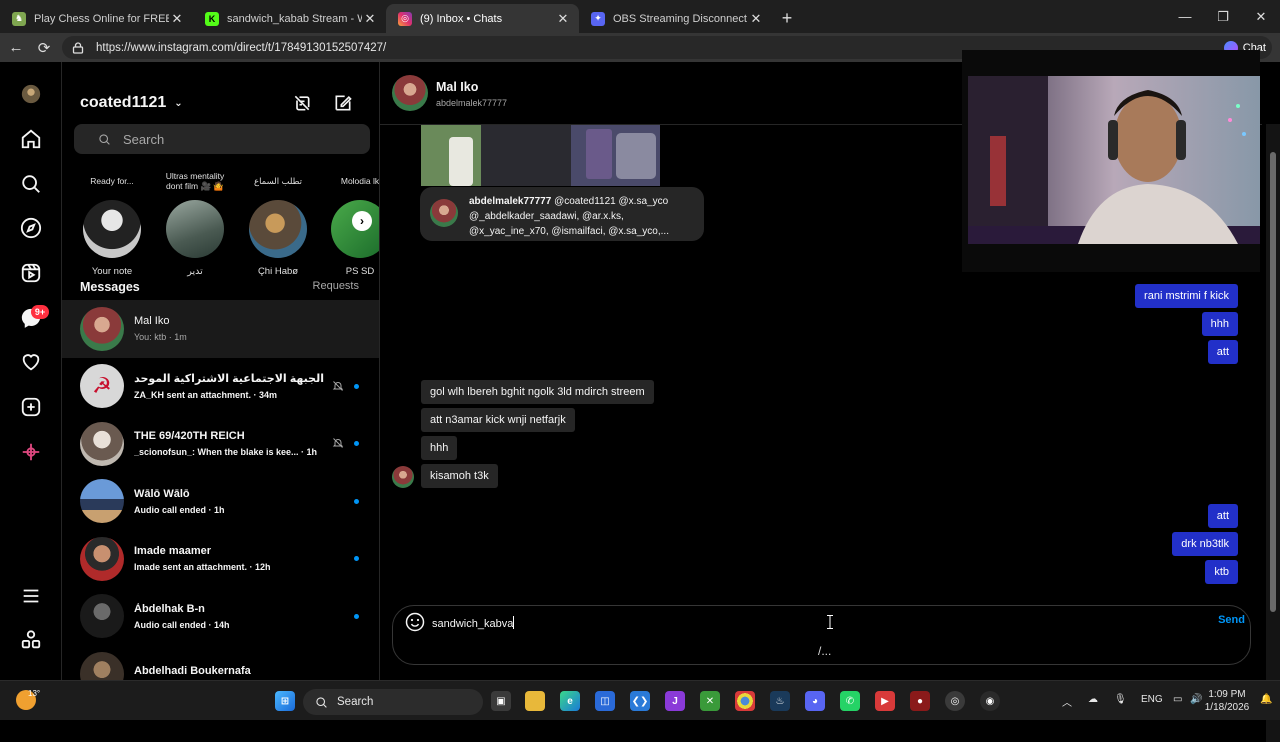  Describe the element at coordinates (112, 221) in the screenshot. I see `note-item-your-note: Ready for... Your note` at that location.